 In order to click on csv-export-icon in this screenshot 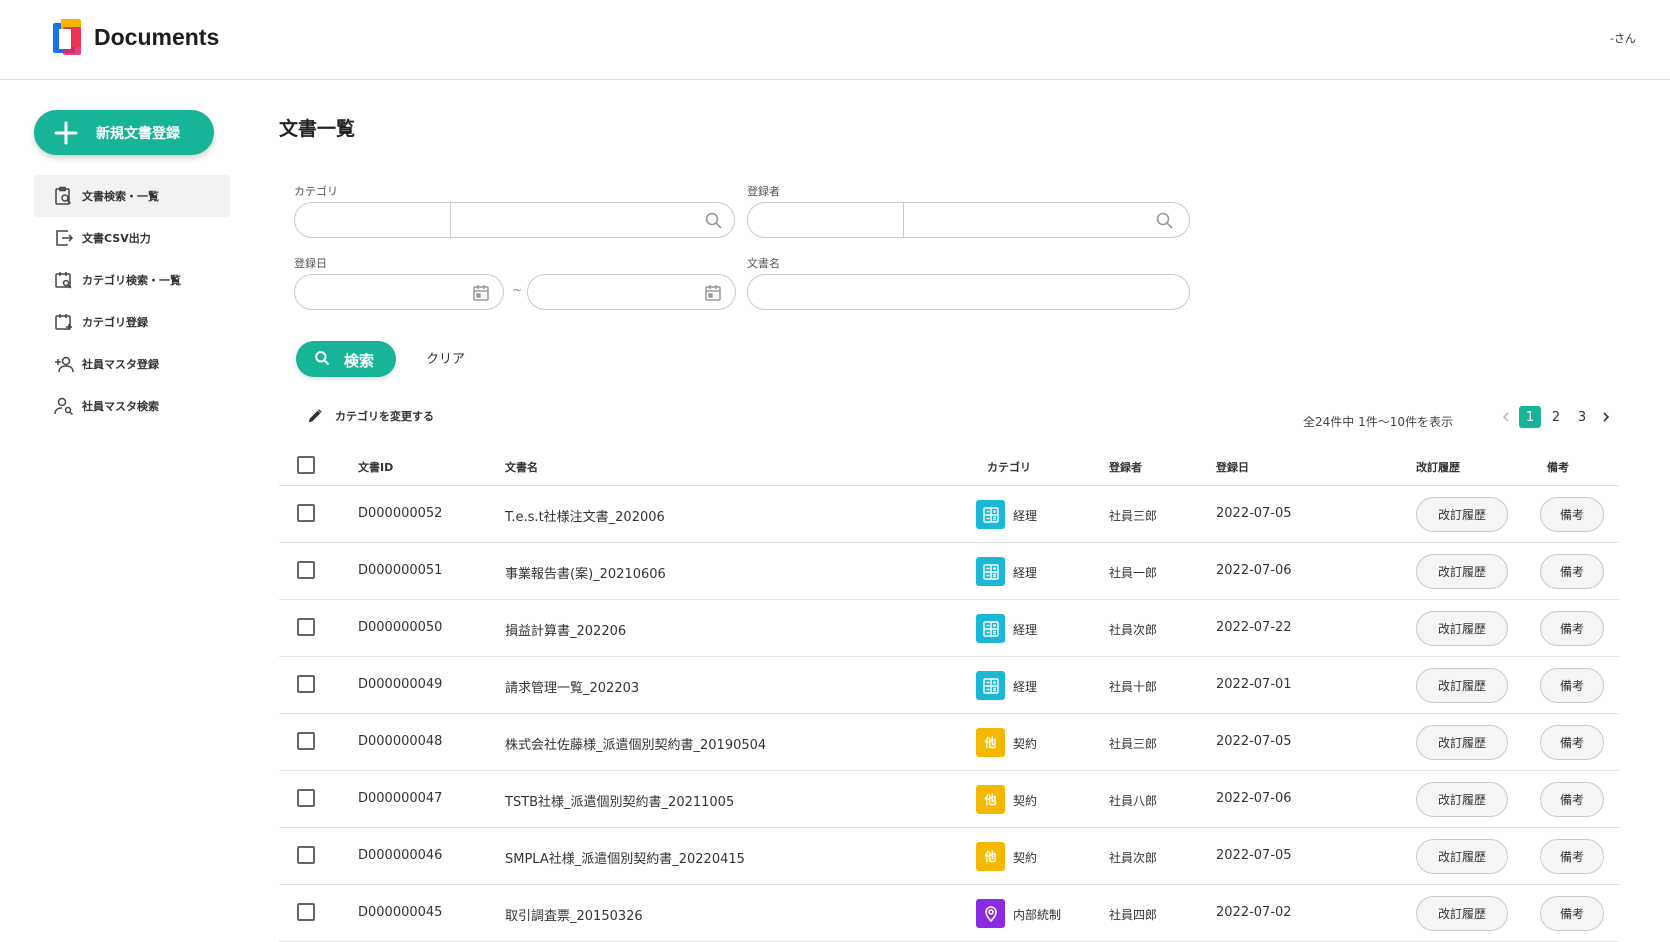, I will do `click(65, 238)`.